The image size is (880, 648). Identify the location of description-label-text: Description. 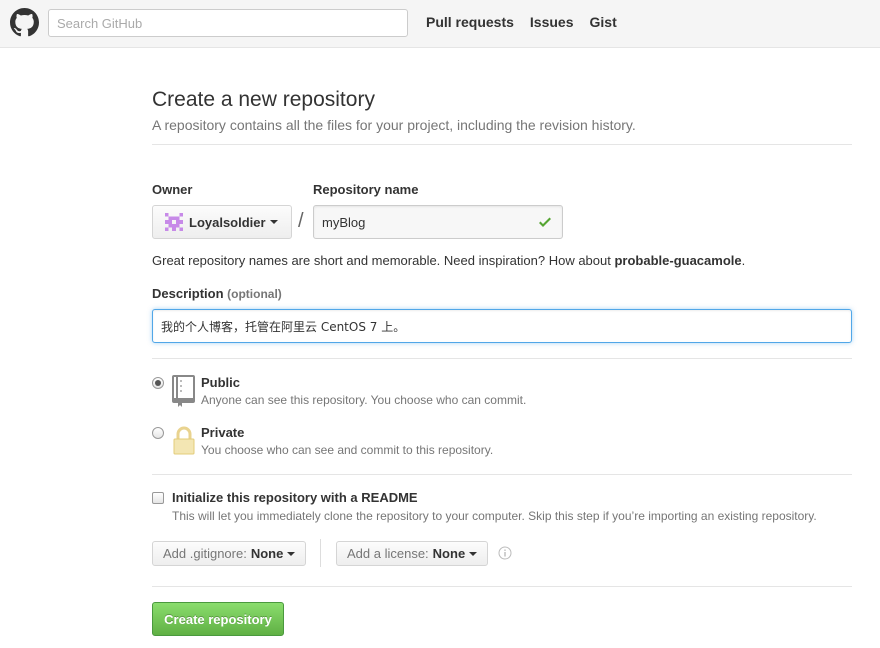
(188, 293).